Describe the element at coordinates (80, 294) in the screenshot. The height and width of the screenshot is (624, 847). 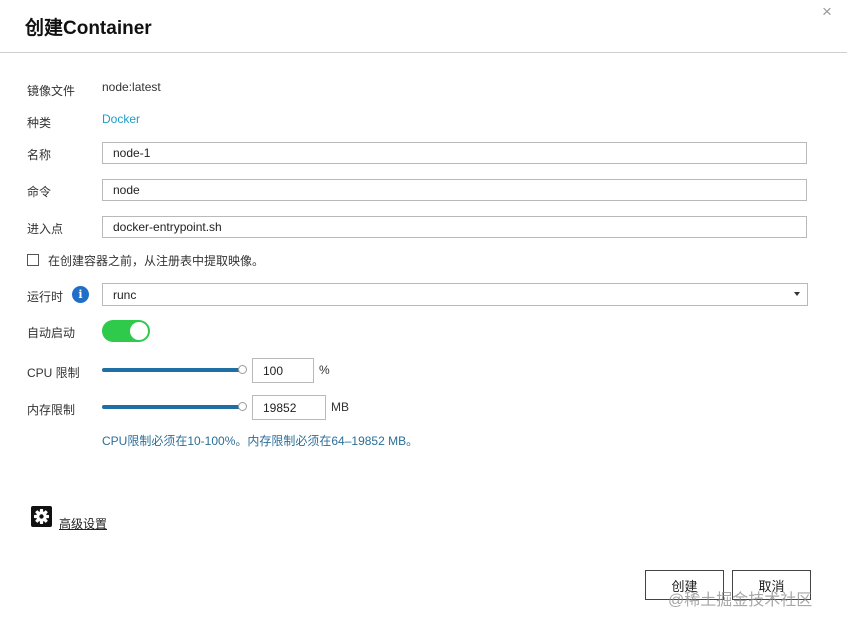
I see `info-icon: i` at that location.